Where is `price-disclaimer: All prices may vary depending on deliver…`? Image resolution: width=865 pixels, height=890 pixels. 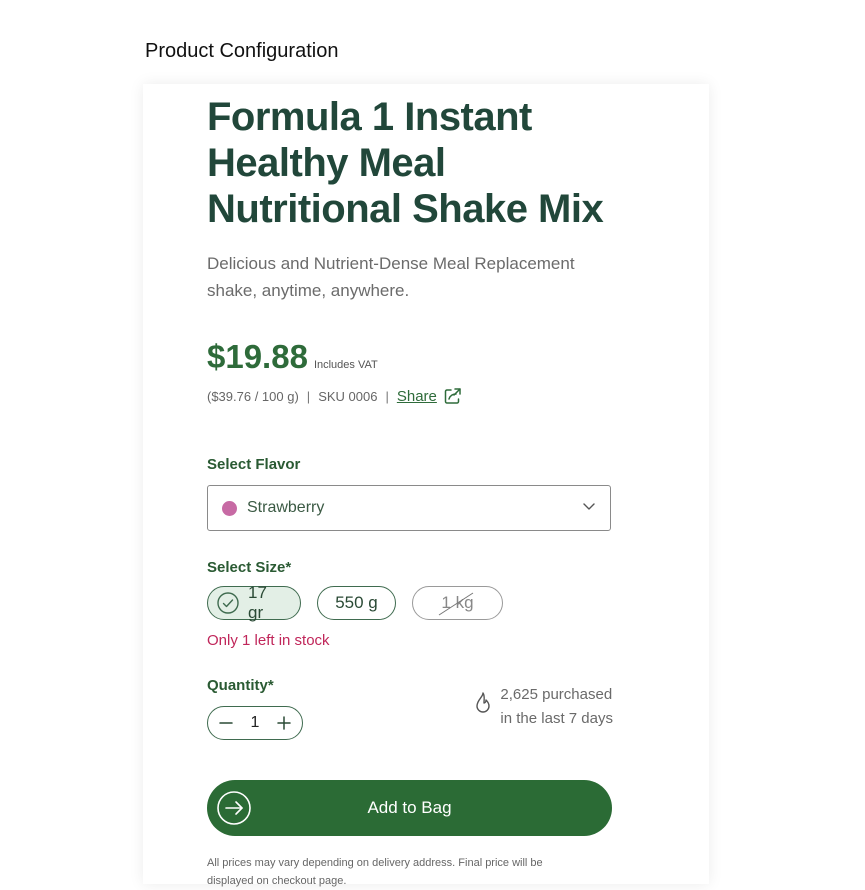 price-disclaimer: All prices may vary depending on deliver… is located at coordinates (410, 872).